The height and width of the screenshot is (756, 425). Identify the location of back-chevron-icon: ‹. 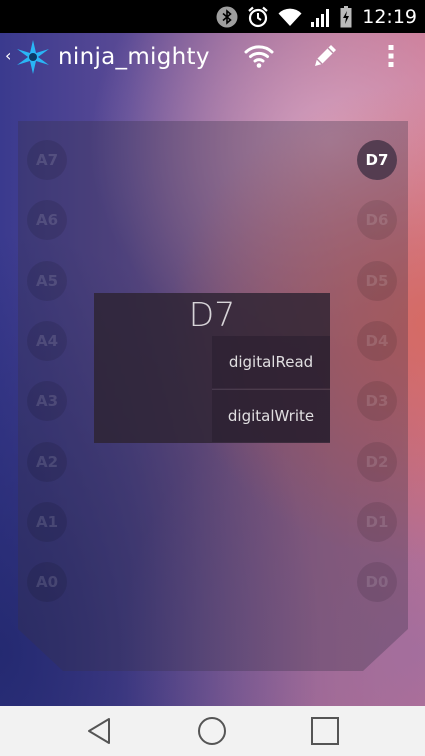
(8, 56).